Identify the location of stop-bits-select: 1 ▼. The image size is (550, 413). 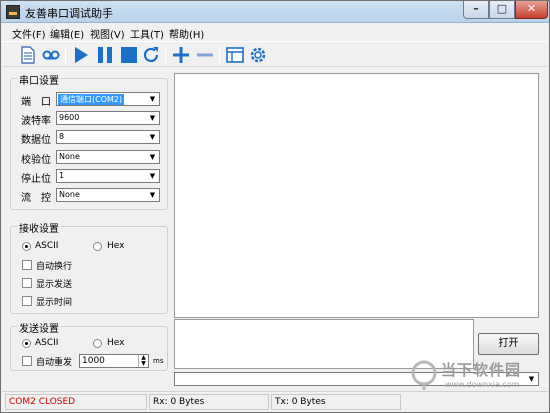
(108, 176).